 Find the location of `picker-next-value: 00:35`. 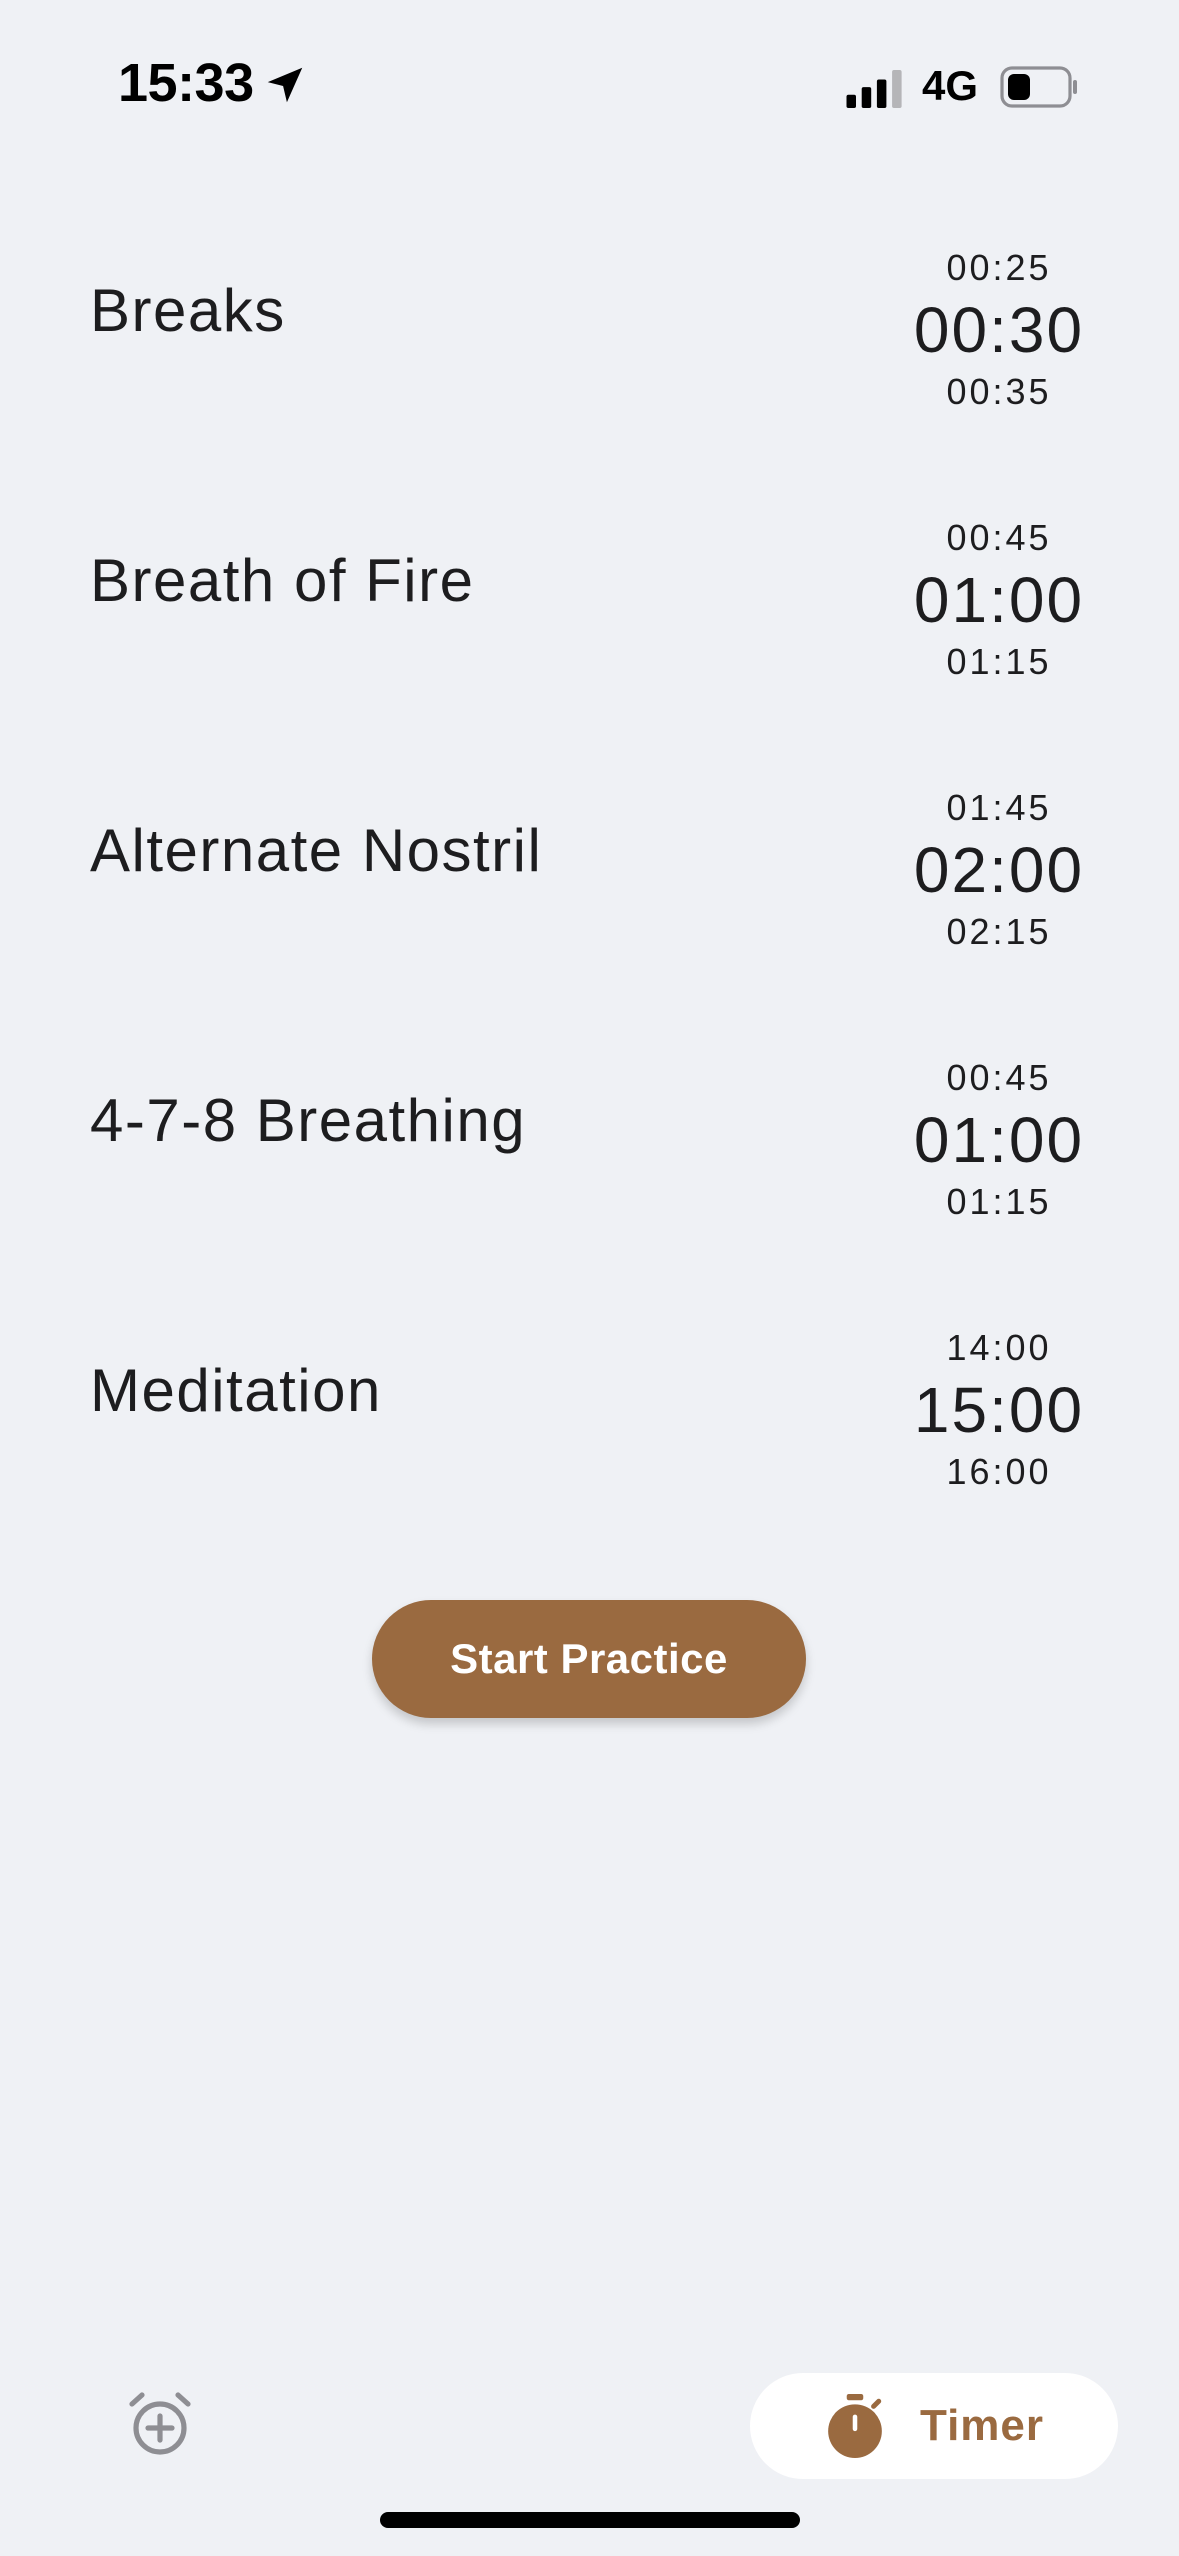

picker-next-value: 00:35 is located at coordinates (999, 392).